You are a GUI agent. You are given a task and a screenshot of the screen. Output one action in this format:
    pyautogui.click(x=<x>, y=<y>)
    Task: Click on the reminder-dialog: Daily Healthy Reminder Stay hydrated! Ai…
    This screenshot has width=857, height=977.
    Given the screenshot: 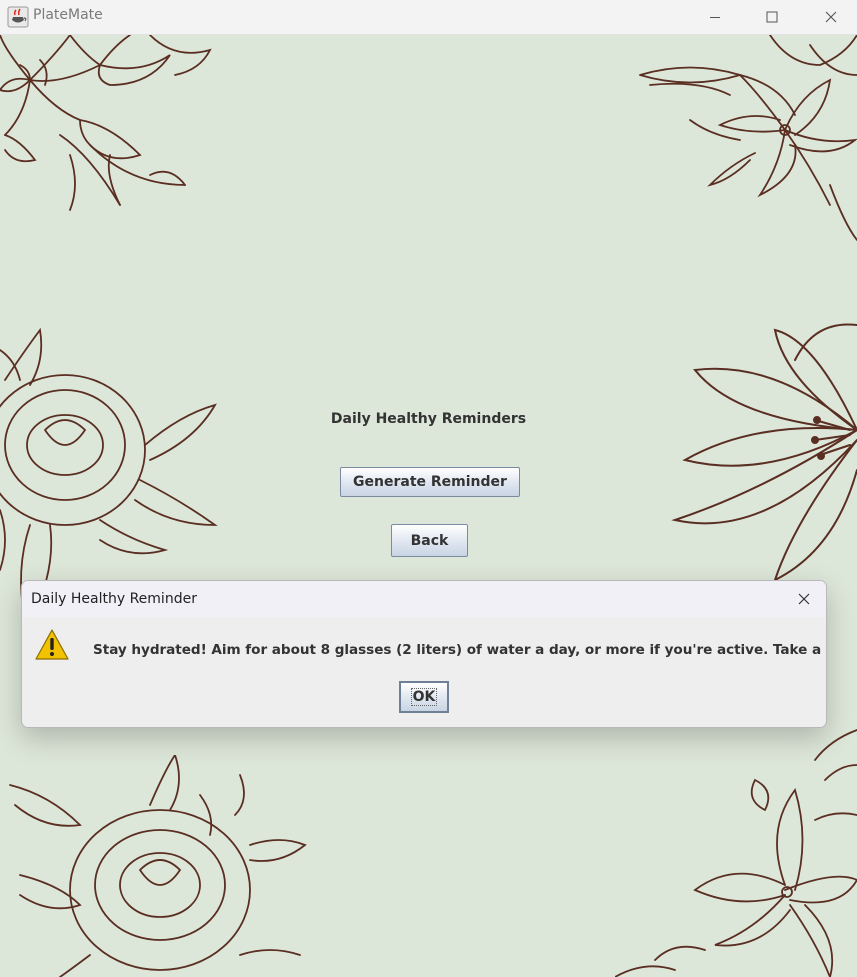 What is the action you would take?
    pyautogui.click(x=424, y=654)
    